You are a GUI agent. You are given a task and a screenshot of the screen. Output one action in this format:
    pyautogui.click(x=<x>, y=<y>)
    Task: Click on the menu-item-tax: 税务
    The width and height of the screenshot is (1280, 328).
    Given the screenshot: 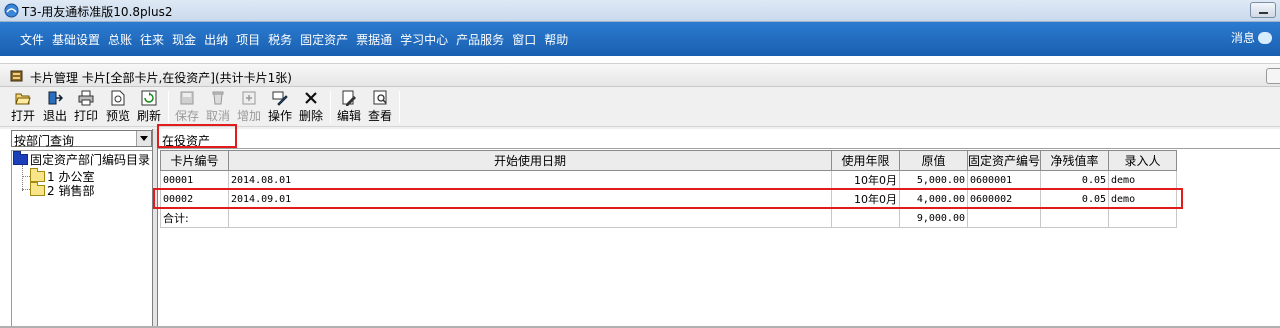 What is the action you would take?
    pyautogui.click(x=280, y=39)
    